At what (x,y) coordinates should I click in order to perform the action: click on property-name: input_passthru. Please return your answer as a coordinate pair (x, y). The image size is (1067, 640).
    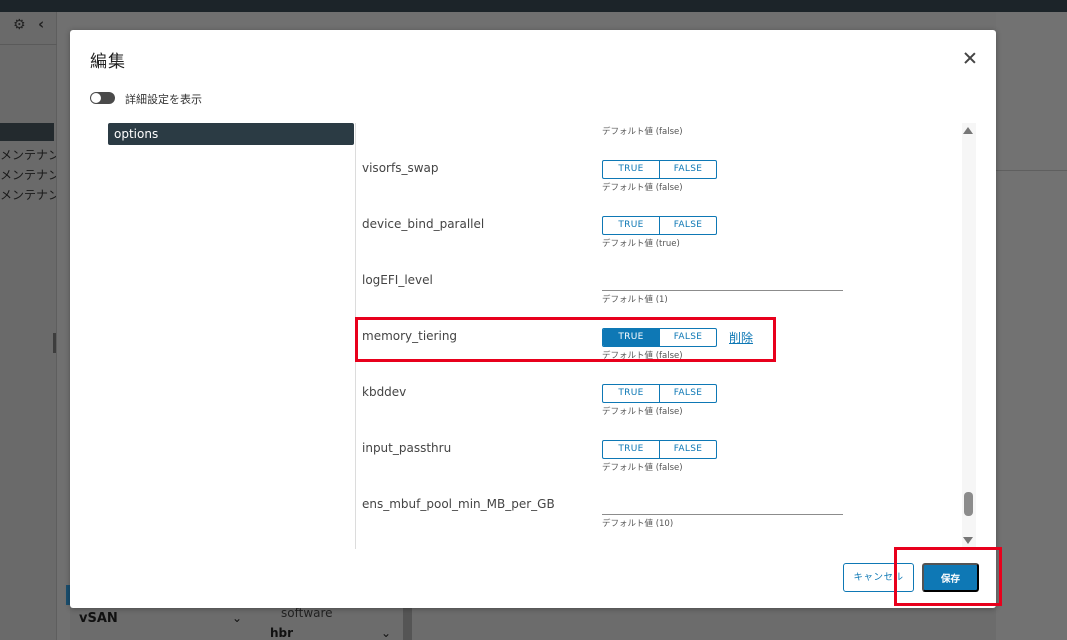
    Looking at the image, I should click on (407, 448).